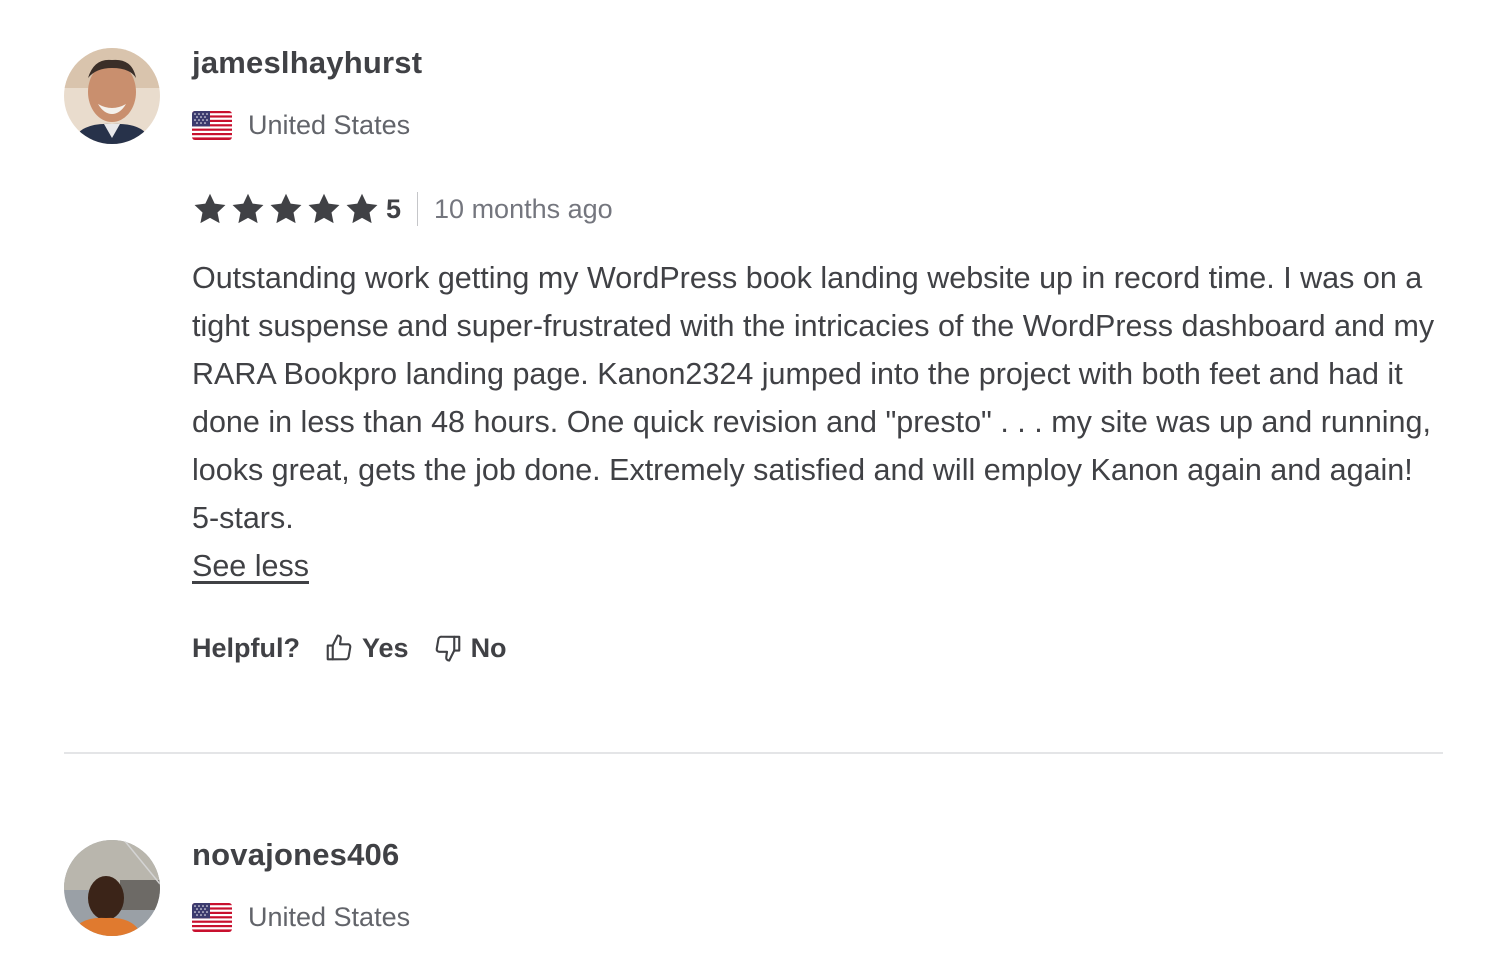 This screenshot has height=955, width=1488. I want to click on rating-value: 5, so click(394, 208).